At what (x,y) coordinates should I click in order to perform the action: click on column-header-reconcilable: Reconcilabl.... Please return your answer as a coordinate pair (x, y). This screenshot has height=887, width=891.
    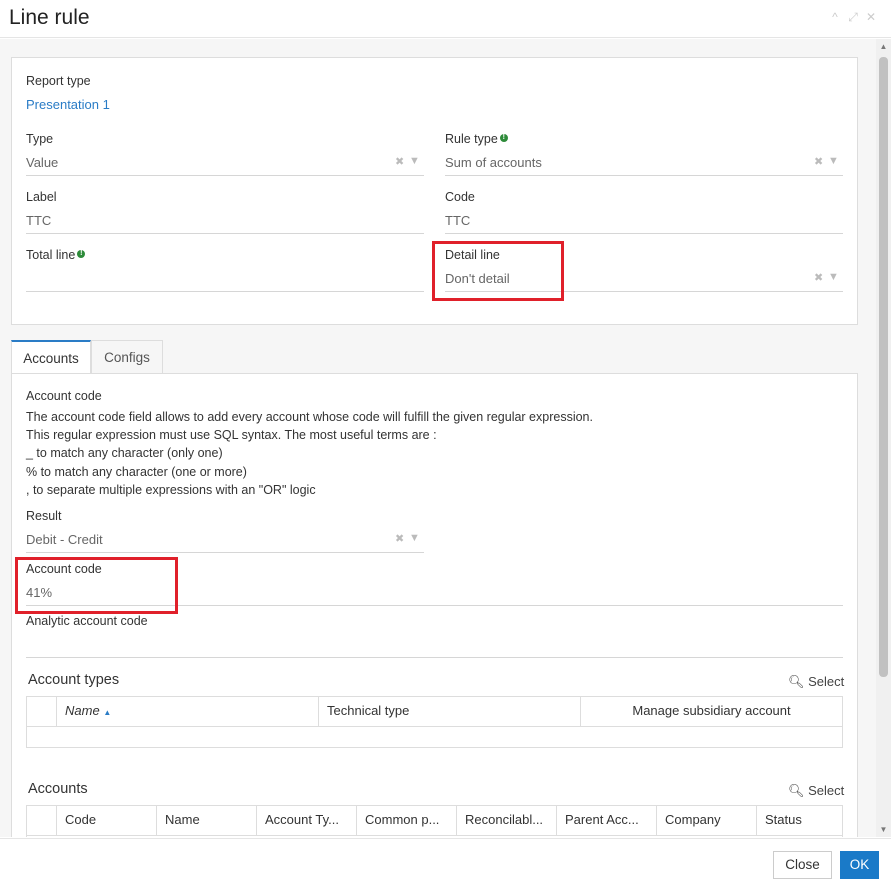
    Looking at the image, I should click on (506, 820).